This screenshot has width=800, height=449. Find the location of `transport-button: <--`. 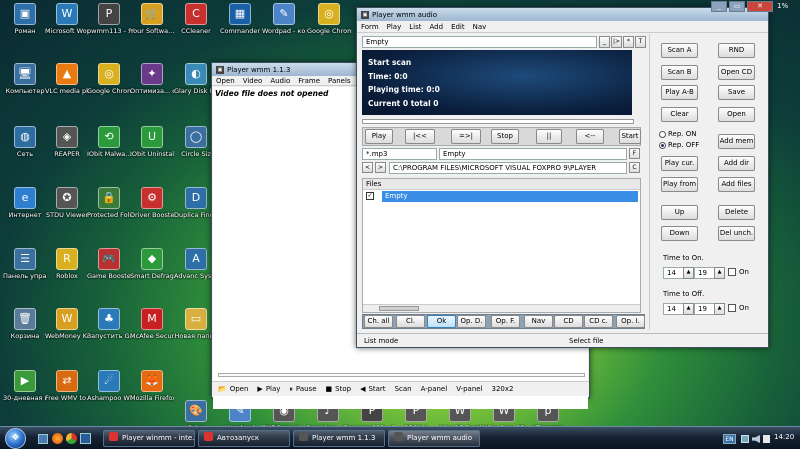

transport-button: <-- is located at coordinates (590, 136).